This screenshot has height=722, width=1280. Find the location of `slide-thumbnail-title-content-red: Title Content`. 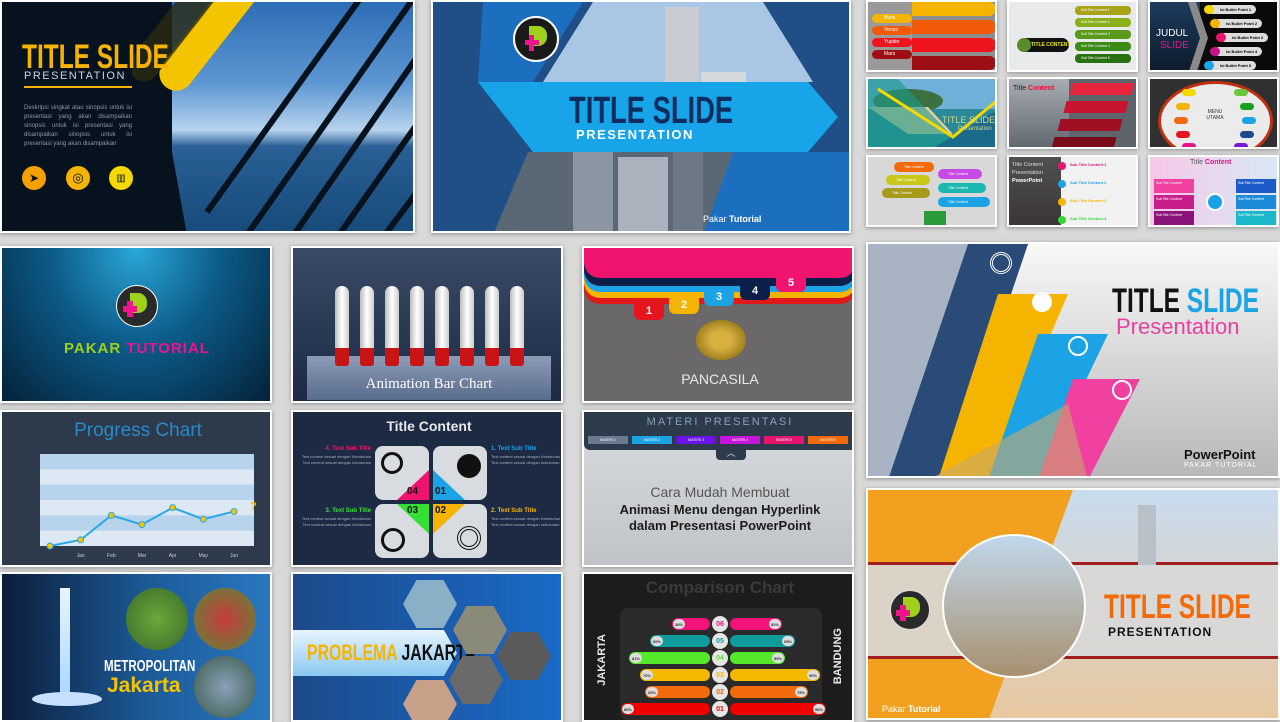

slide-thumbnail-title-content-red: Title Content is located at coordinates (1072, 113).